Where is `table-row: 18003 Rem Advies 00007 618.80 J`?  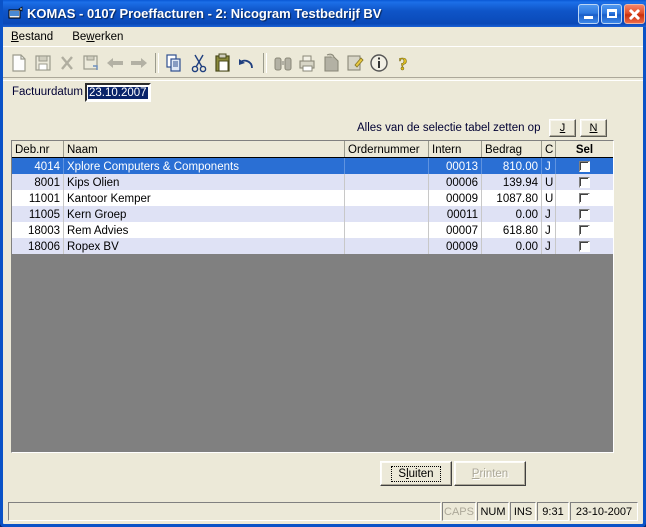
table-row: 18003 Rem Advies 00007 618.80 J is located at coordinates (312, 230).